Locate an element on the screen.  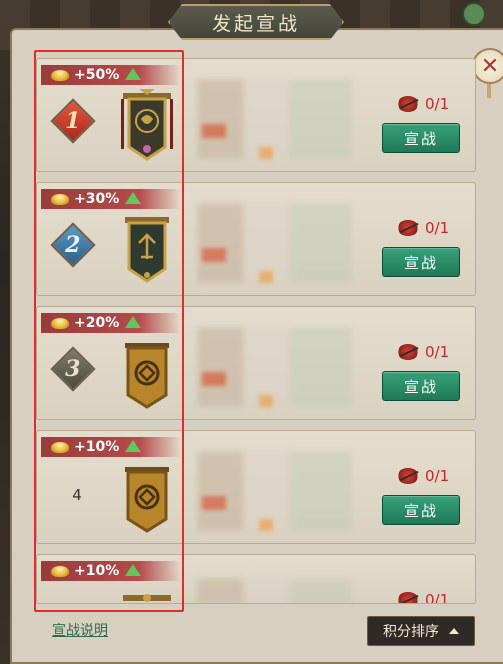
rank-number: 1 is located at coordinates (73, 121).